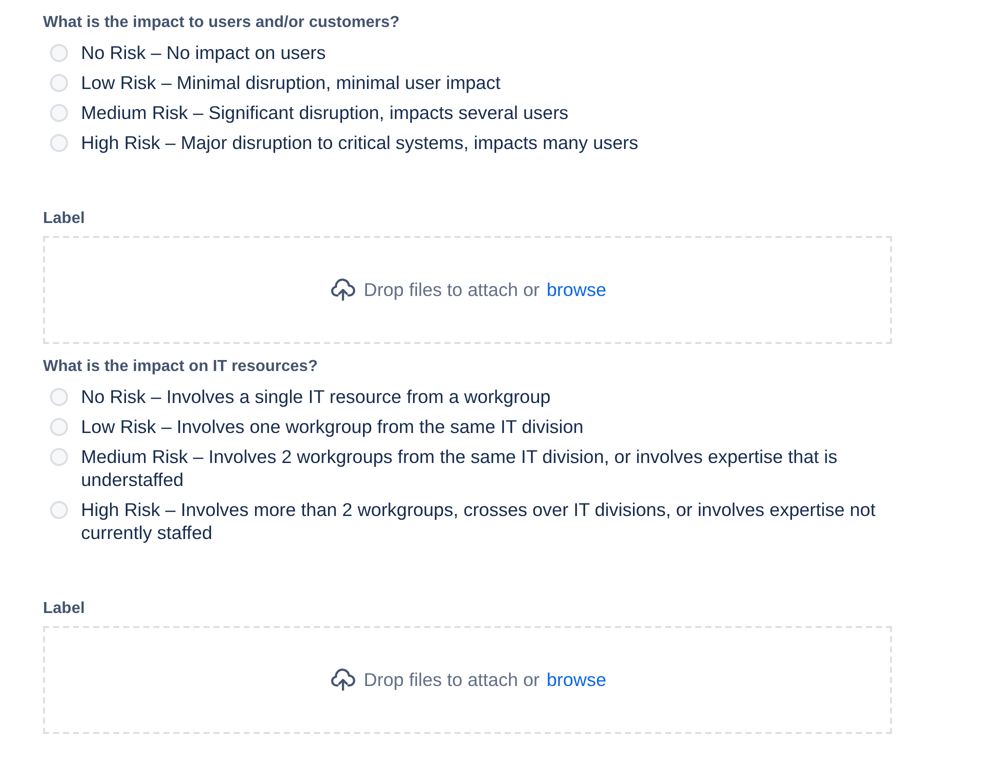 The height and width of the screenshot is (784, 999). Describe the element at coordinates (459, 468) in the screenshot. I see `option-label: Medium Risk – Involves 2 workgroups from the same IT division, or involves expertise that is understaffed` at that location.